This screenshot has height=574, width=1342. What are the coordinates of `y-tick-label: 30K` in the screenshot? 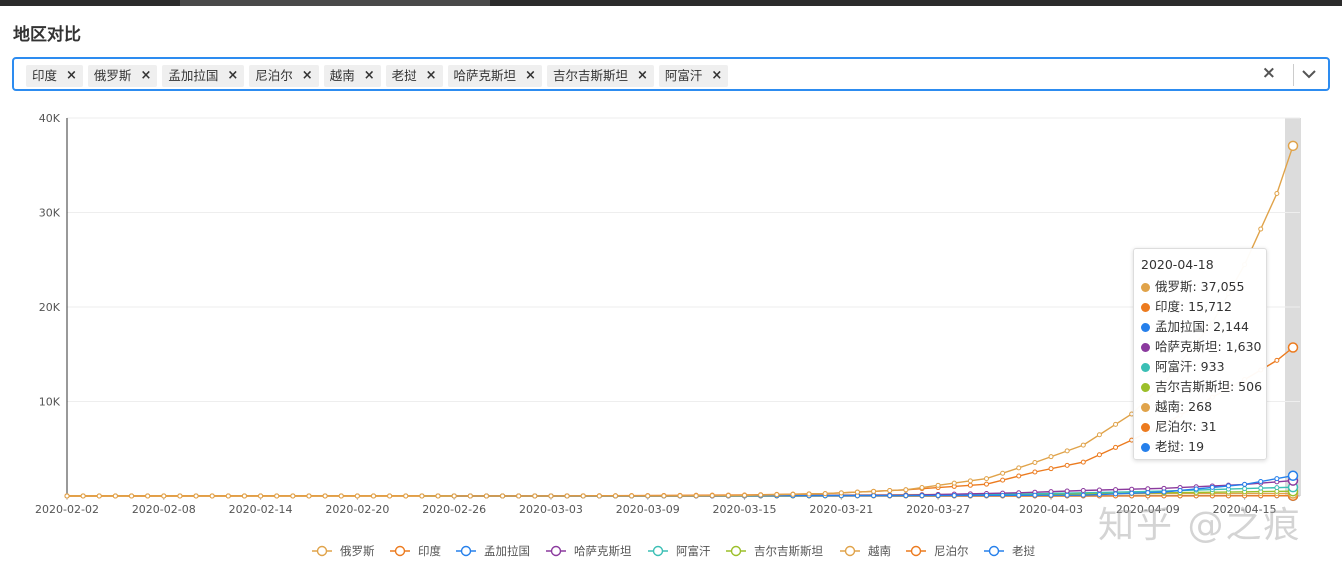 It's located at (50, 213).